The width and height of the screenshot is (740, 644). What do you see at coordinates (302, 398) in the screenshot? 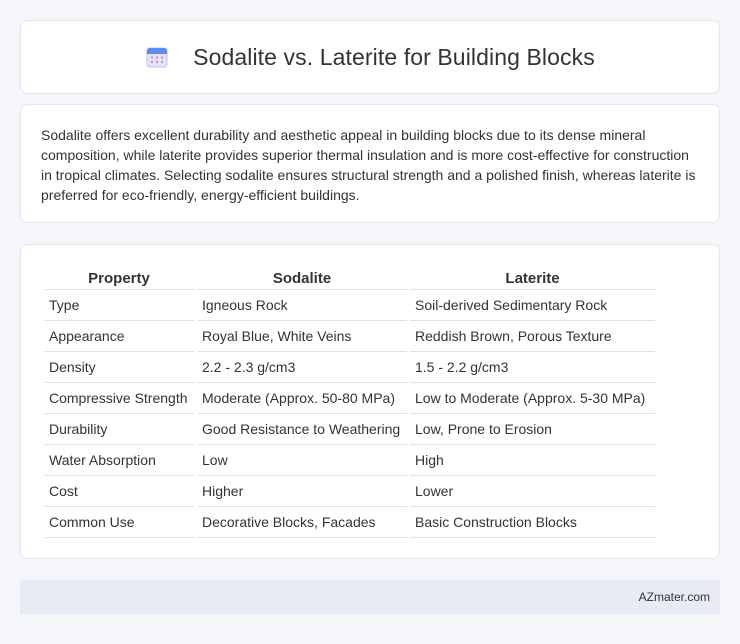
I see `cell-sodalite: Moderate (Approx. 50-80 MPa)` at bounding box center [302, 398].